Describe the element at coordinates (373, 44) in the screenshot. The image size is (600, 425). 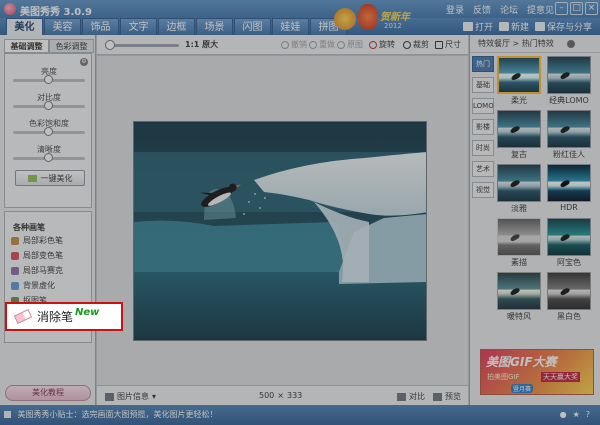
I see `rotate-icon` at that location.